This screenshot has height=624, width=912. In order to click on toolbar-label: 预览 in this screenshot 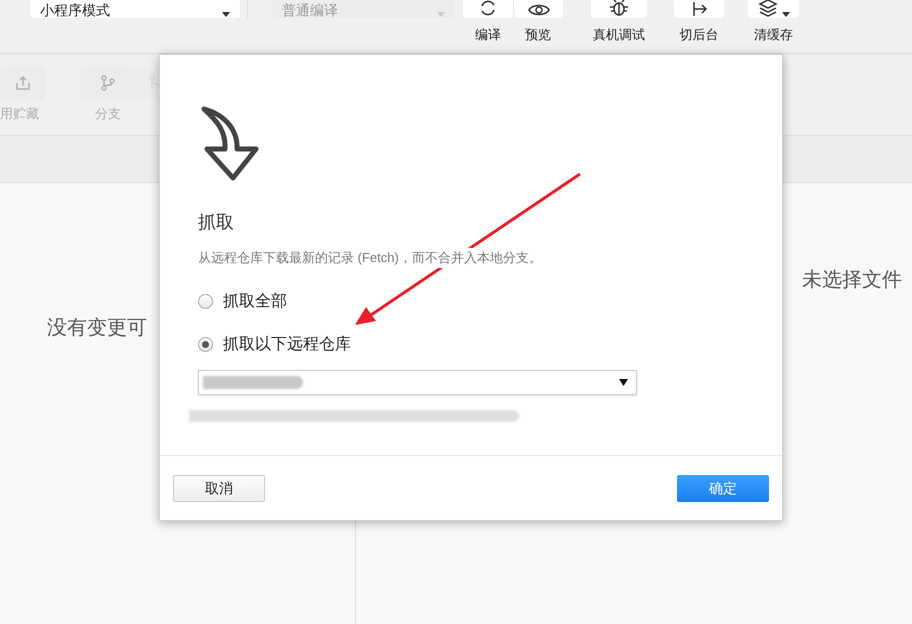, I will do `click(538, 35)`.